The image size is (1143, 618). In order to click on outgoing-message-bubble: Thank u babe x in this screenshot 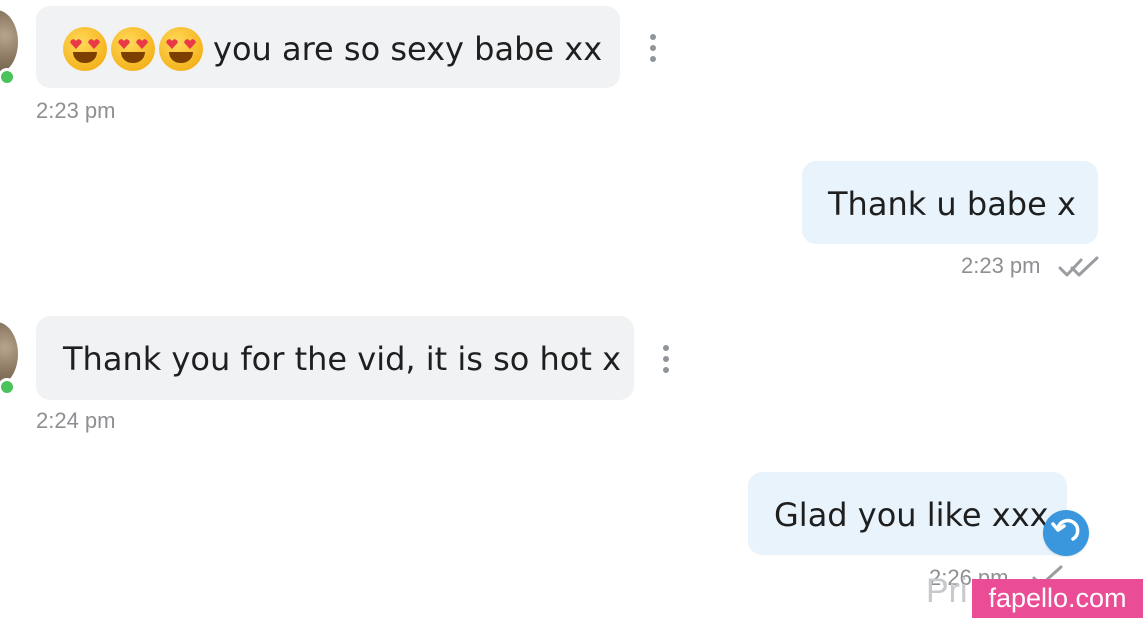, I will do `click(950, 202)`.